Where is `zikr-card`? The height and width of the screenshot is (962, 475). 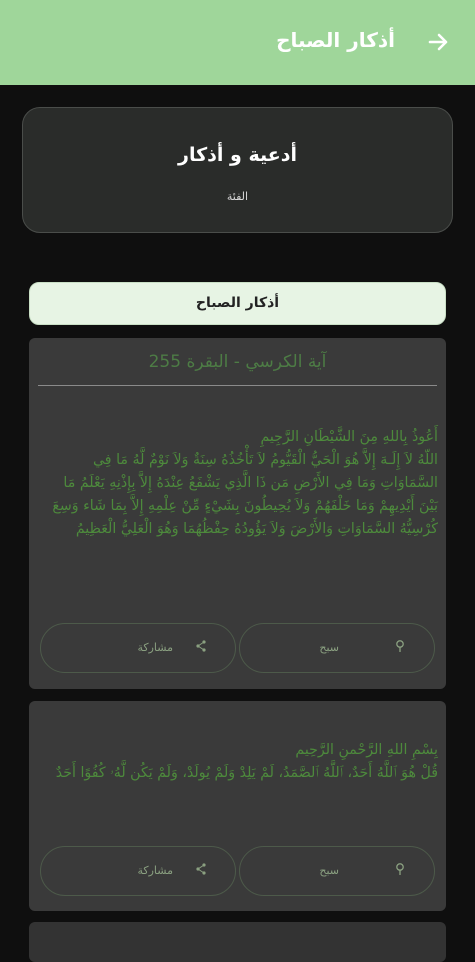
zikr-card is located at coordinates (237, 942).